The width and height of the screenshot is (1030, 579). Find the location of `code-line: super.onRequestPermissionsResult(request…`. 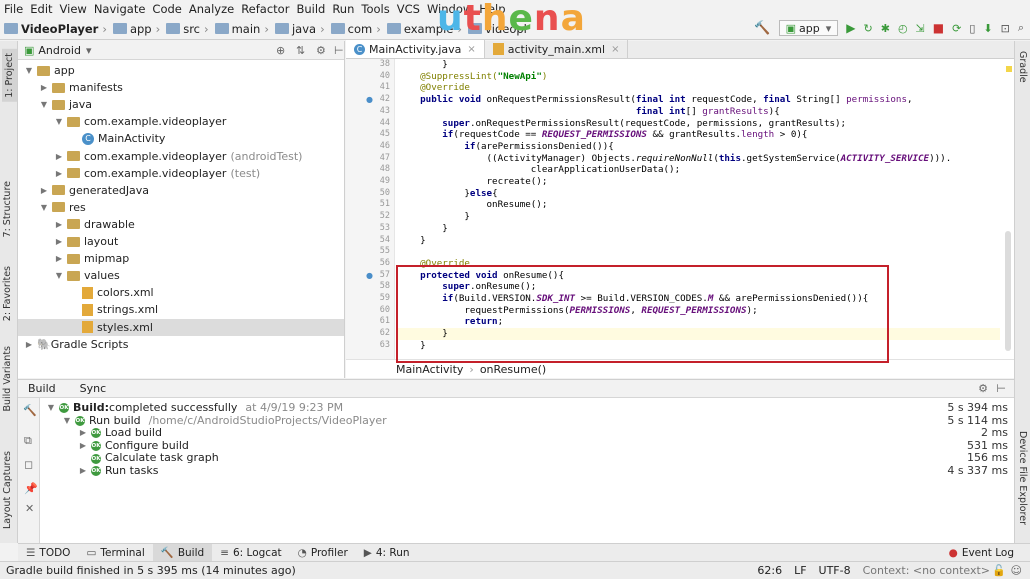

code-line: super.onRequestPermissionsResult(request… is located at coordinates (622, 124).